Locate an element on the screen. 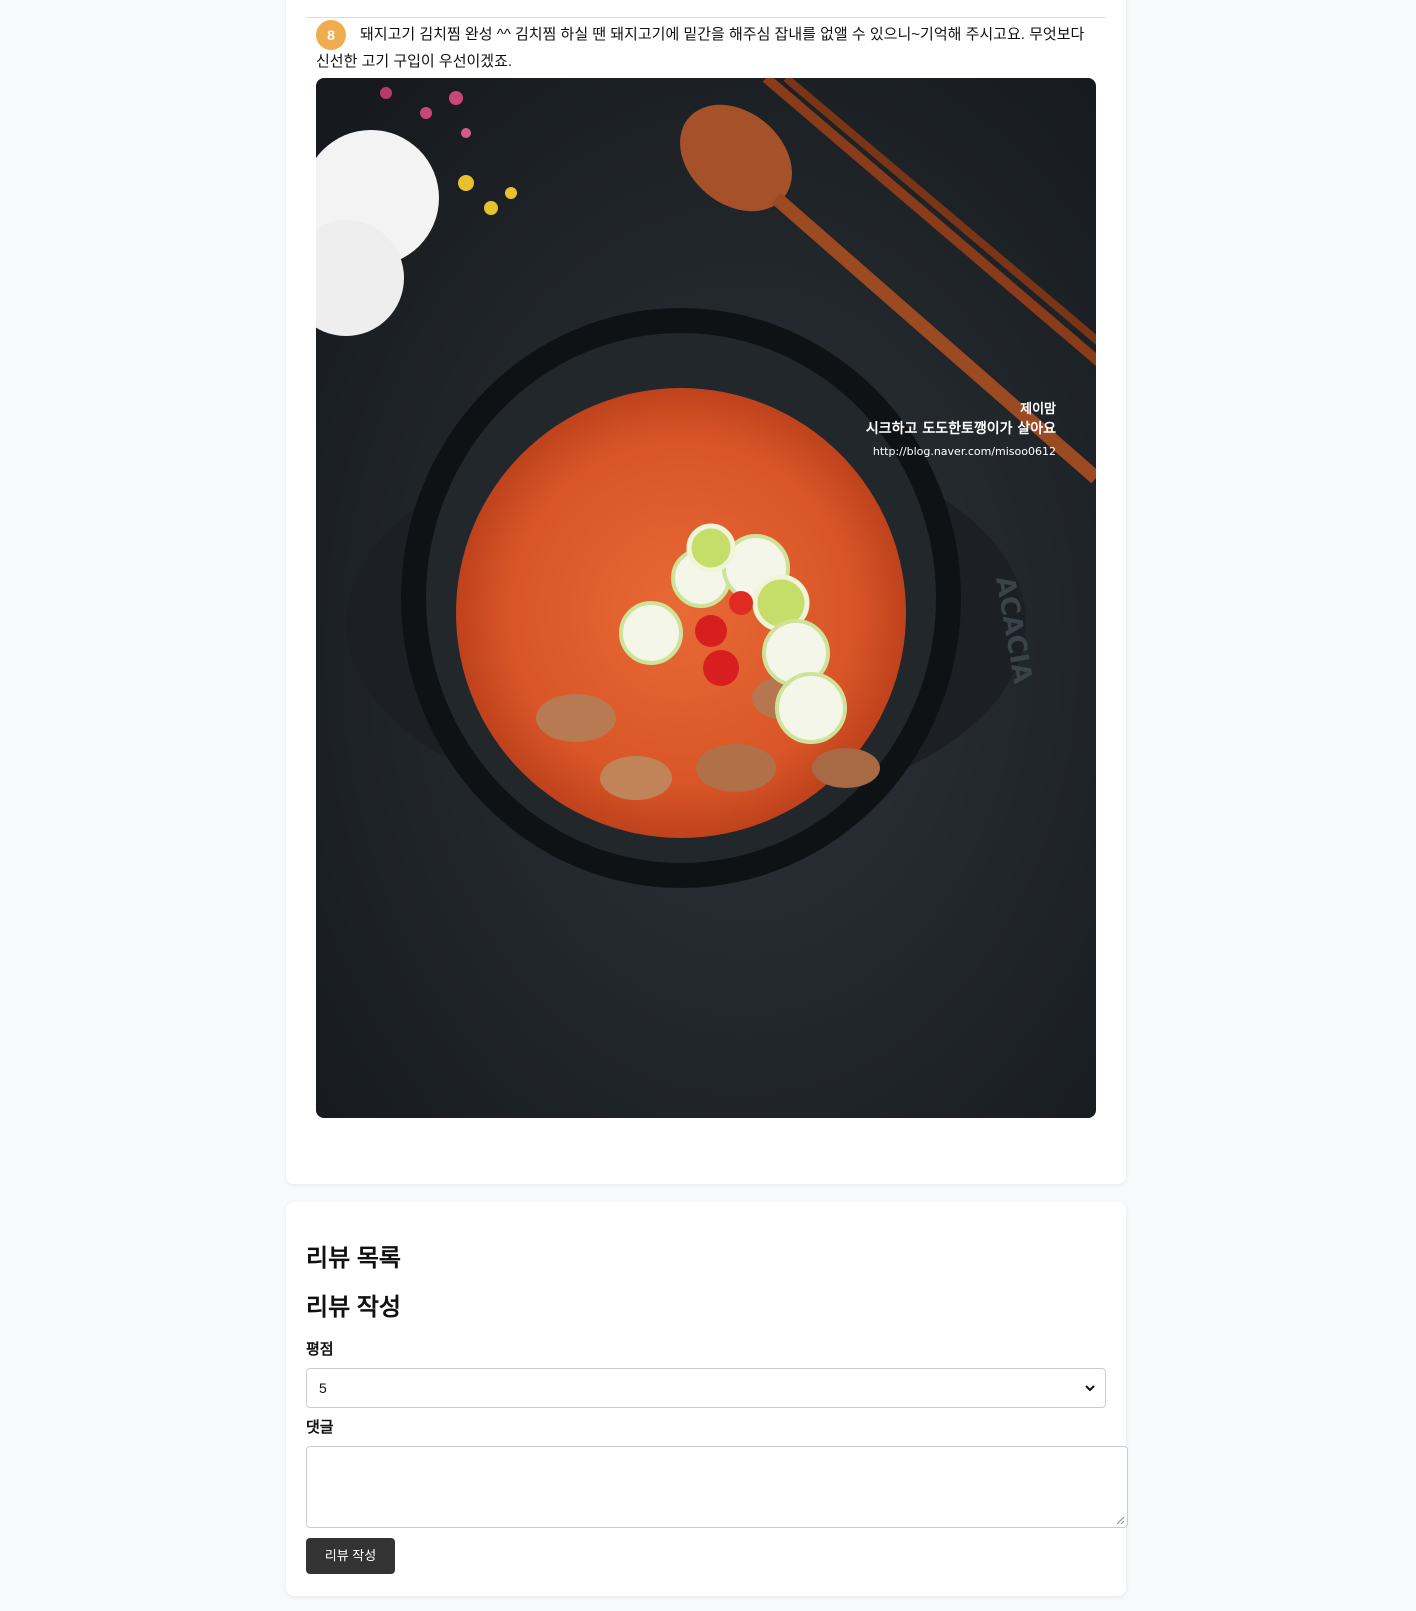  watermark-line1: 제이맘 is located at coordinates (1038, 409).